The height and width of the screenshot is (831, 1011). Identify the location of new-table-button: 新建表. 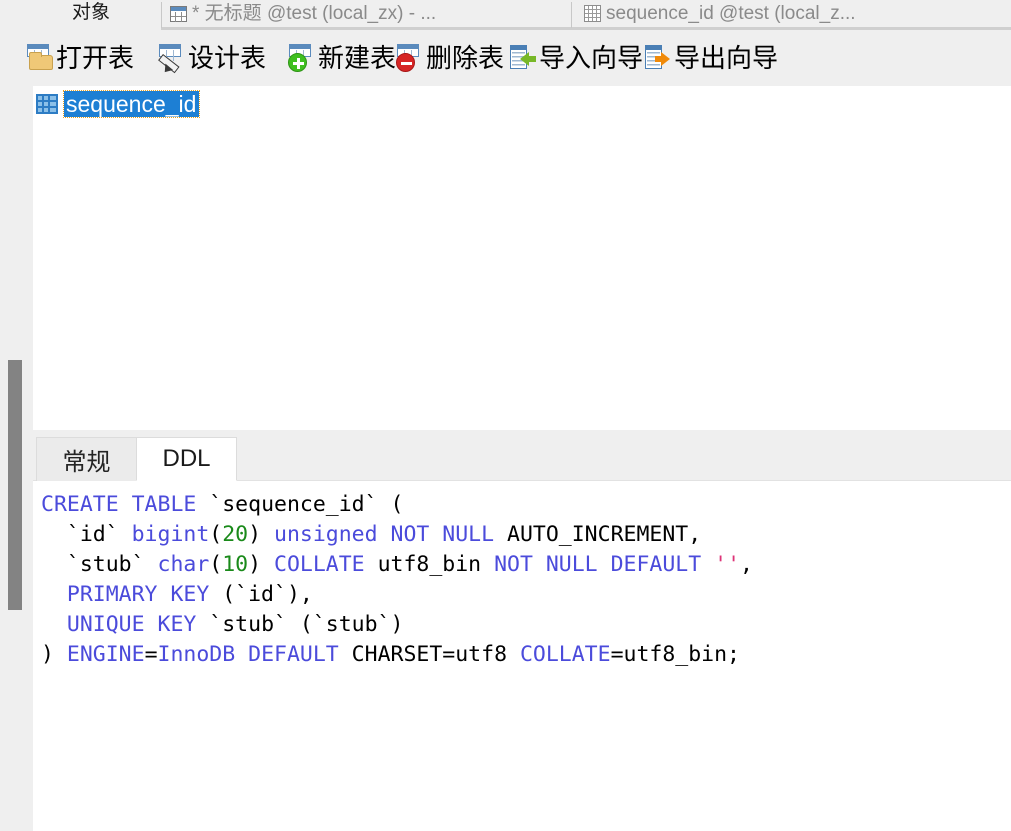
(341, 58).